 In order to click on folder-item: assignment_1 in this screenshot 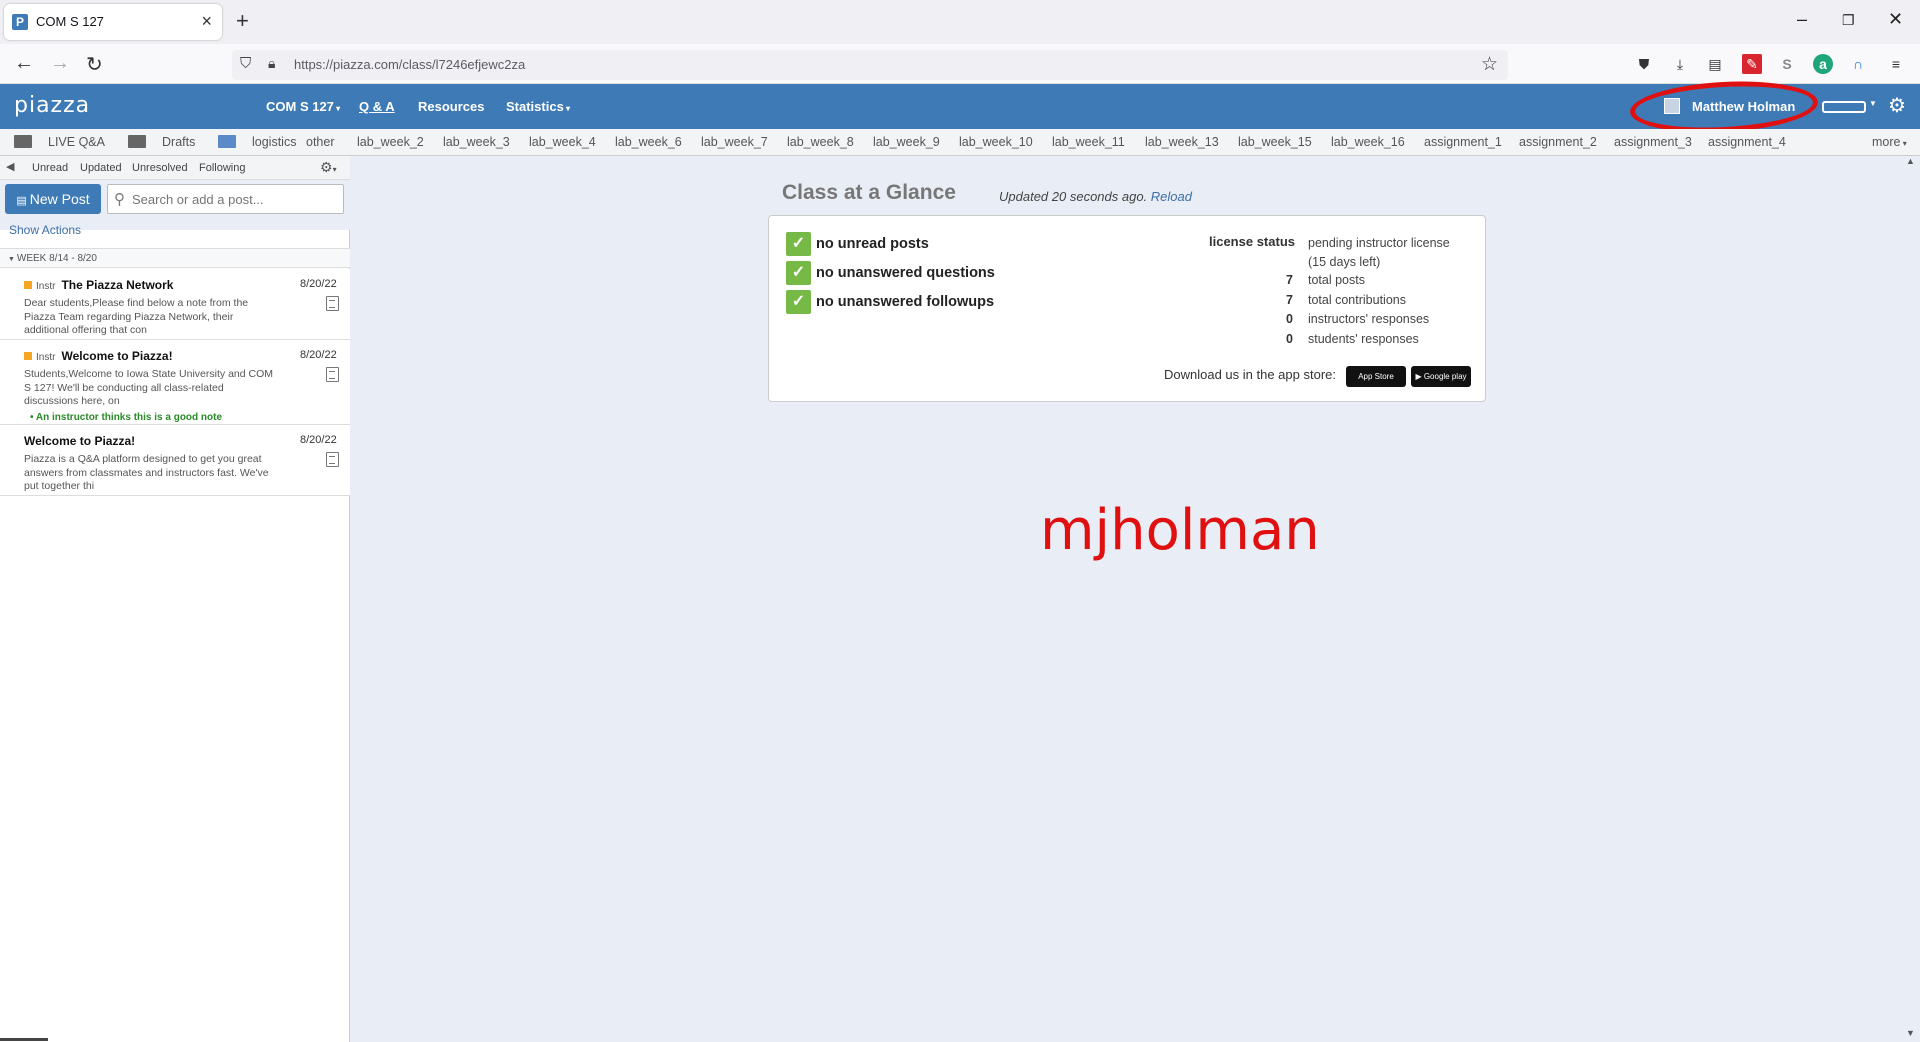, I will do `click(1463, 142)`.